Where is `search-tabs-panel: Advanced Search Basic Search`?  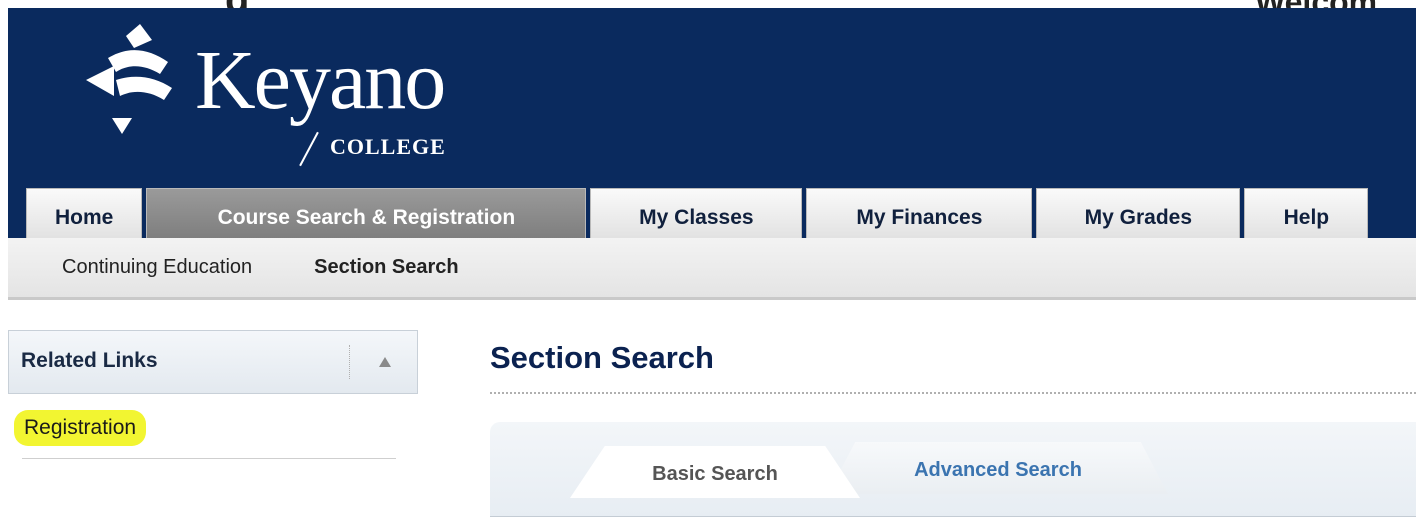
search-tabs-panel: Advanced Search Basic Search is located at coordinates (953, 469).